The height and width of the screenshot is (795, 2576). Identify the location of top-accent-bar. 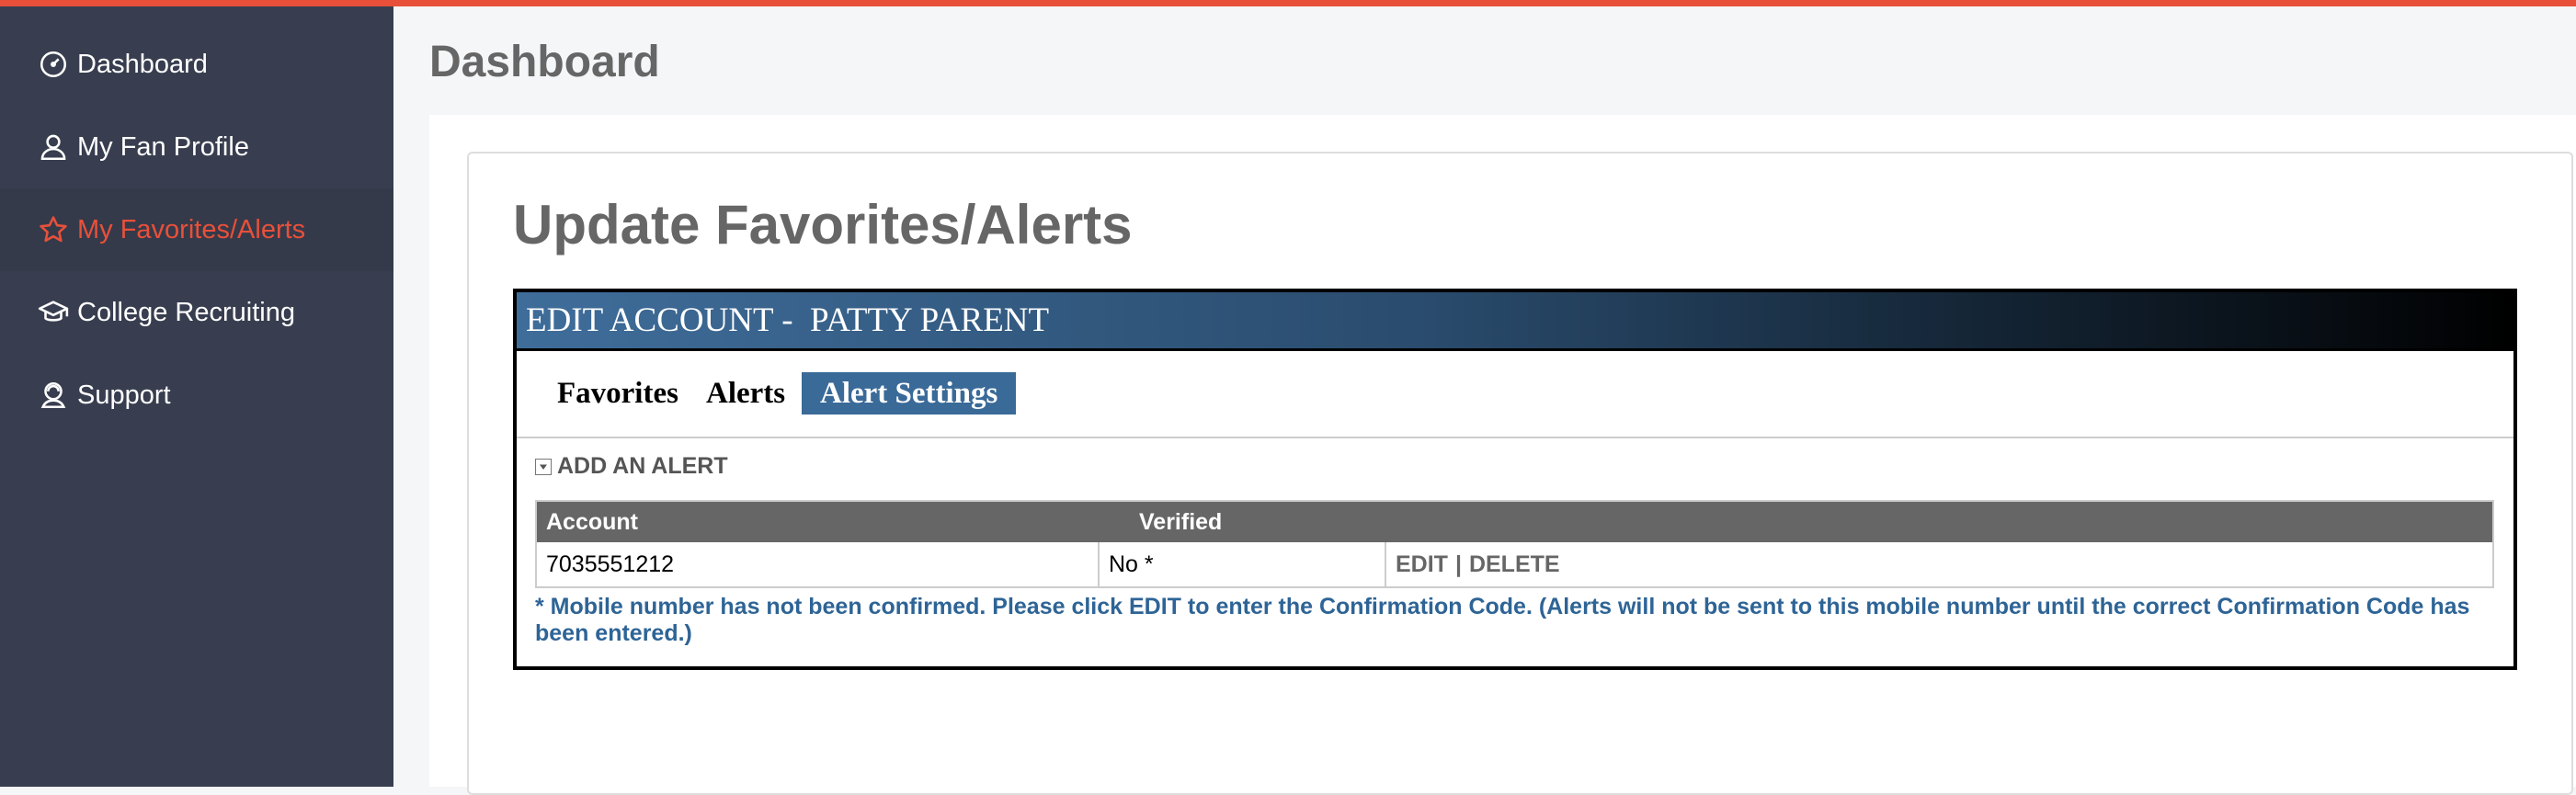
(1288, 3).